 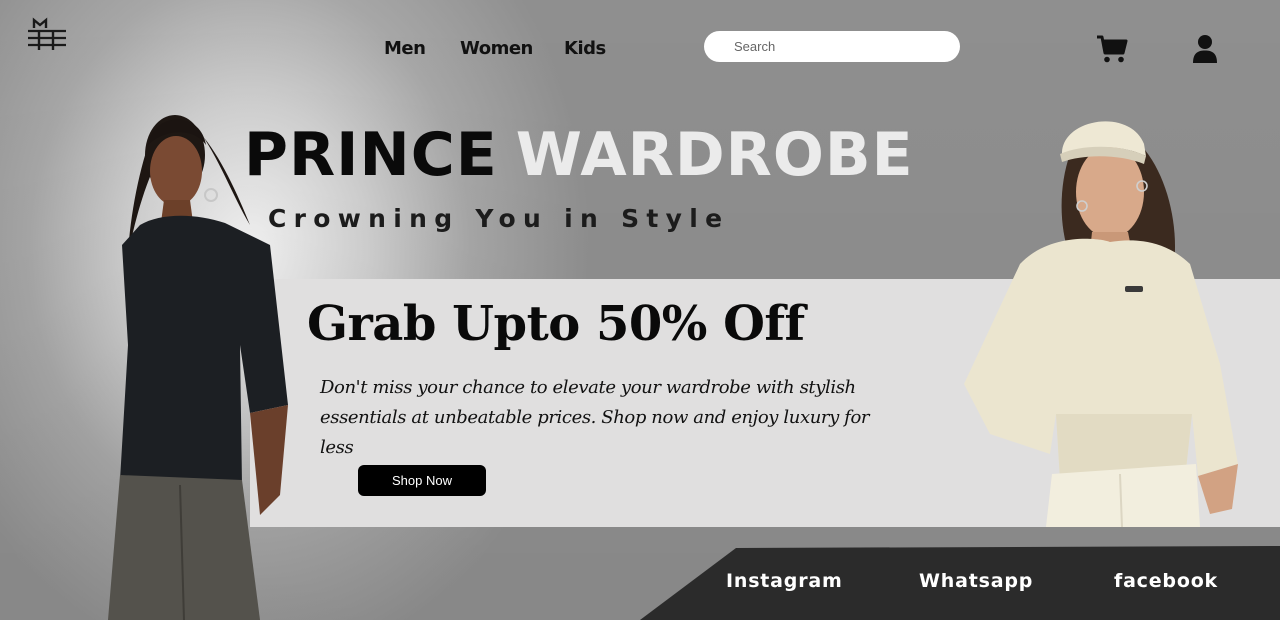 I want to click on social-link-whatsapp: Whatsapp, so click(x=976, y=581).